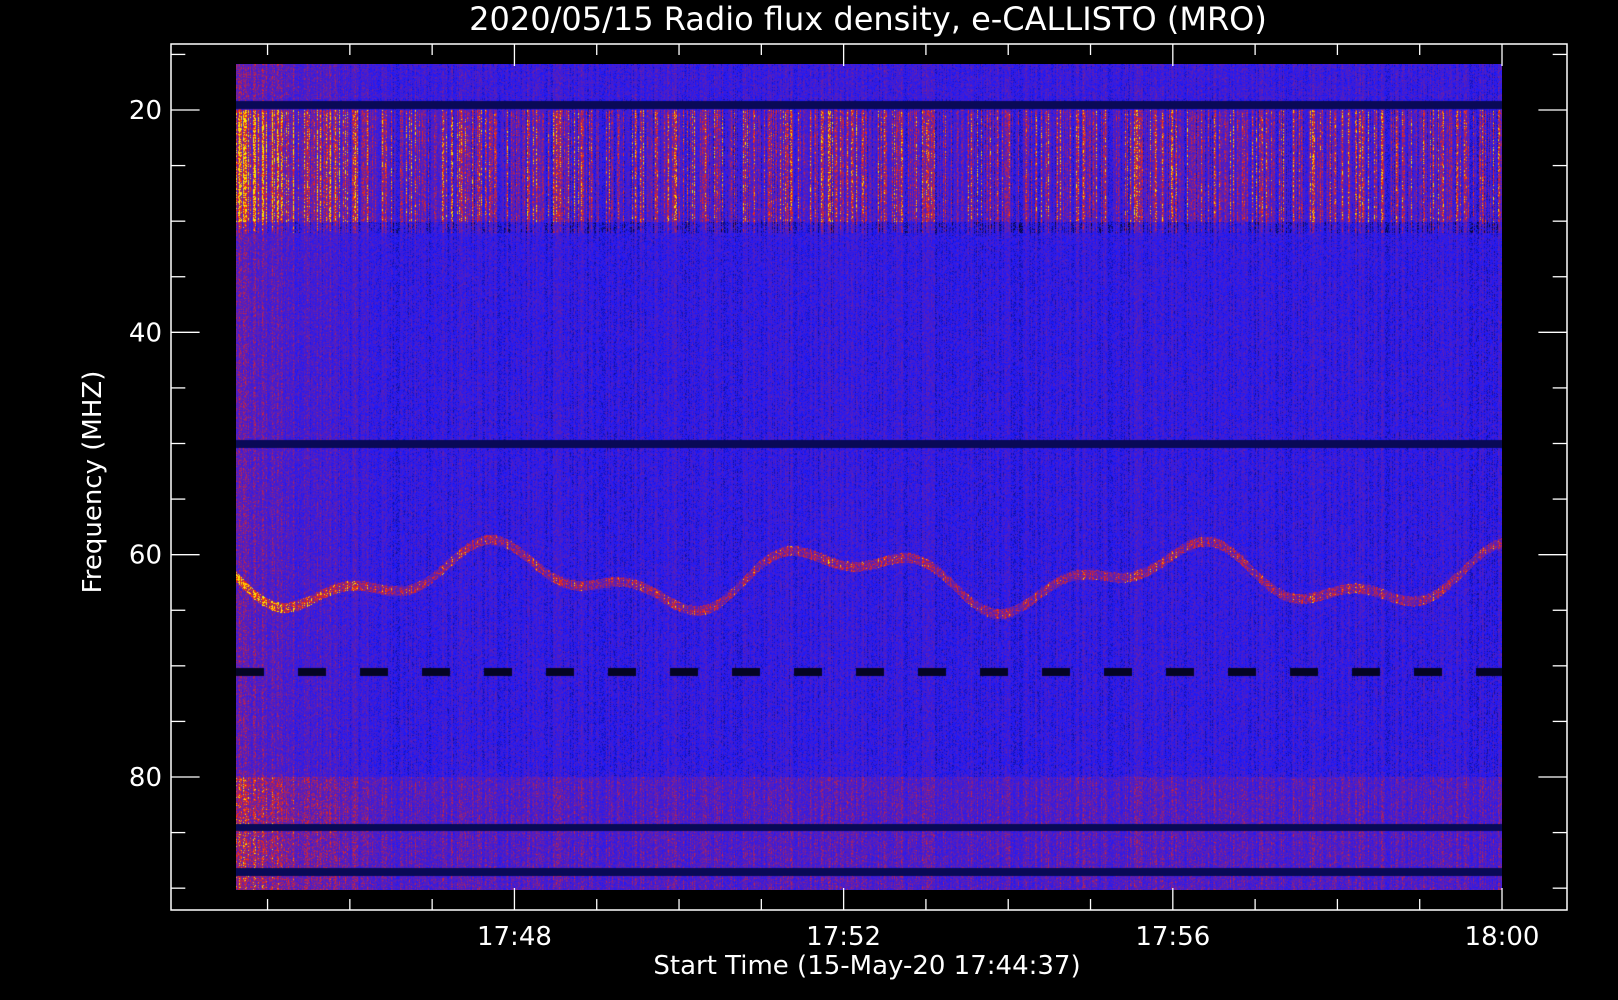  Describe the element at coordinates (145, 556) in the screenshot. I see `y-tick-label: 60` at that location.